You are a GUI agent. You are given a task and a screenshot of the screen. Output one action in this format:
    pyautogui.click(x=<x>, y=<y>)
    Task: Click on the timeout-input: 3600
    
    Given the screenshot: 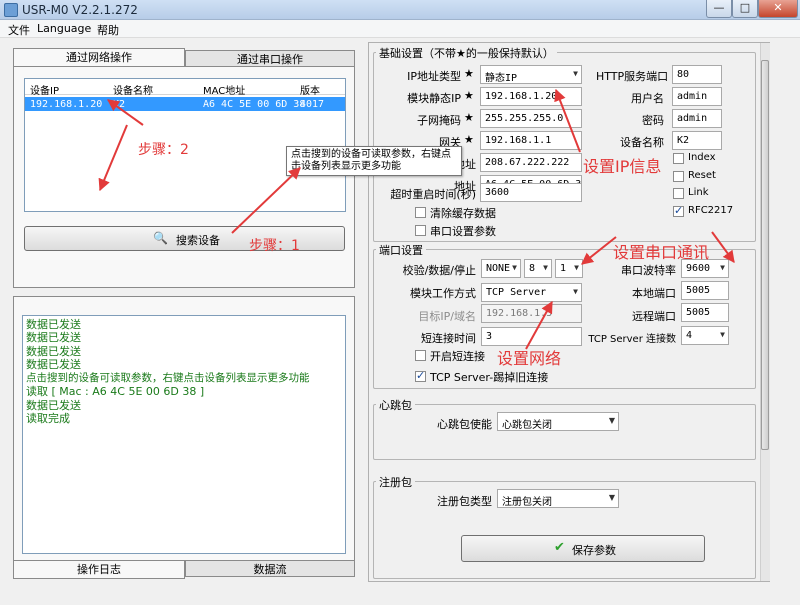 What is the action you would take?
    pyautogui.click(x=531, y=192)
    